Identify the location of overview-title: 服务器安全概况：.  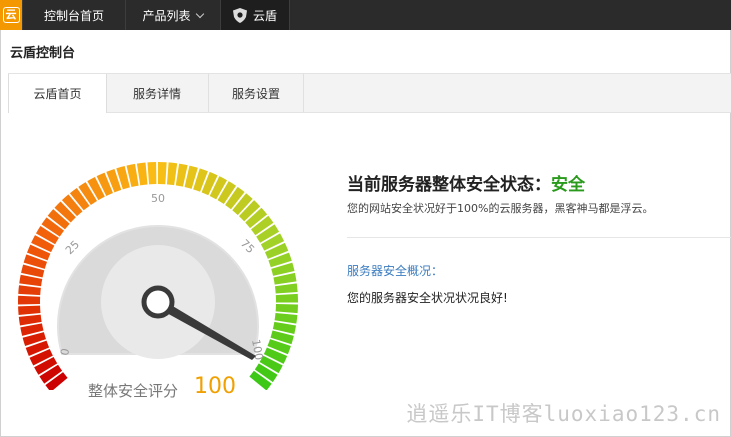
(395, 271).